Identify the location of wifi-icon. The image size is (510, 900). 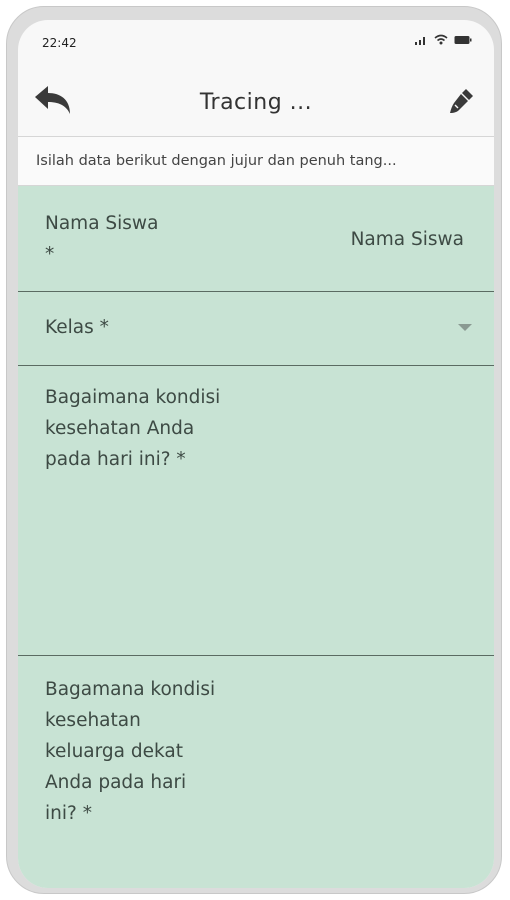
(441, 39).